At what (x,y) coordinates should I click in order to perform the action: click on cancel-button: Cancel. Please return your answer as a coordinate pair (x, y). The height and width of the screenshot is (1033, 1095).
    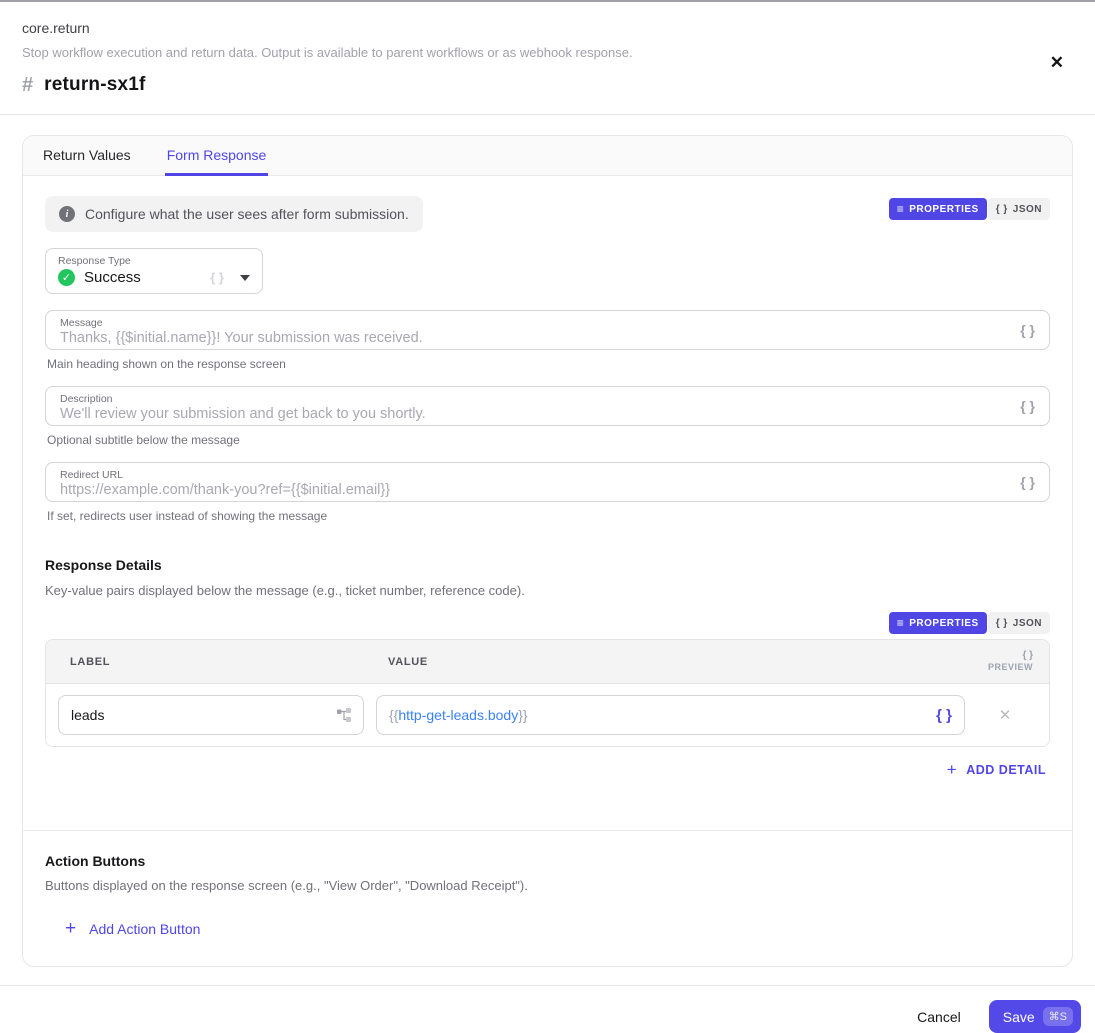
    Looking at the image, I should click on (939, 1017).